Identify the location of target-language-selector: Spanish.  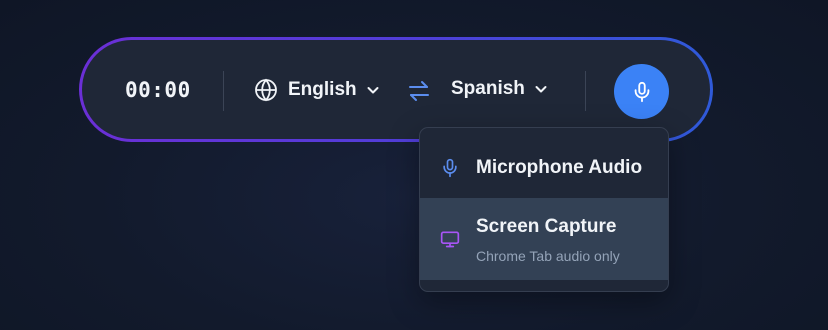
(499, 89).